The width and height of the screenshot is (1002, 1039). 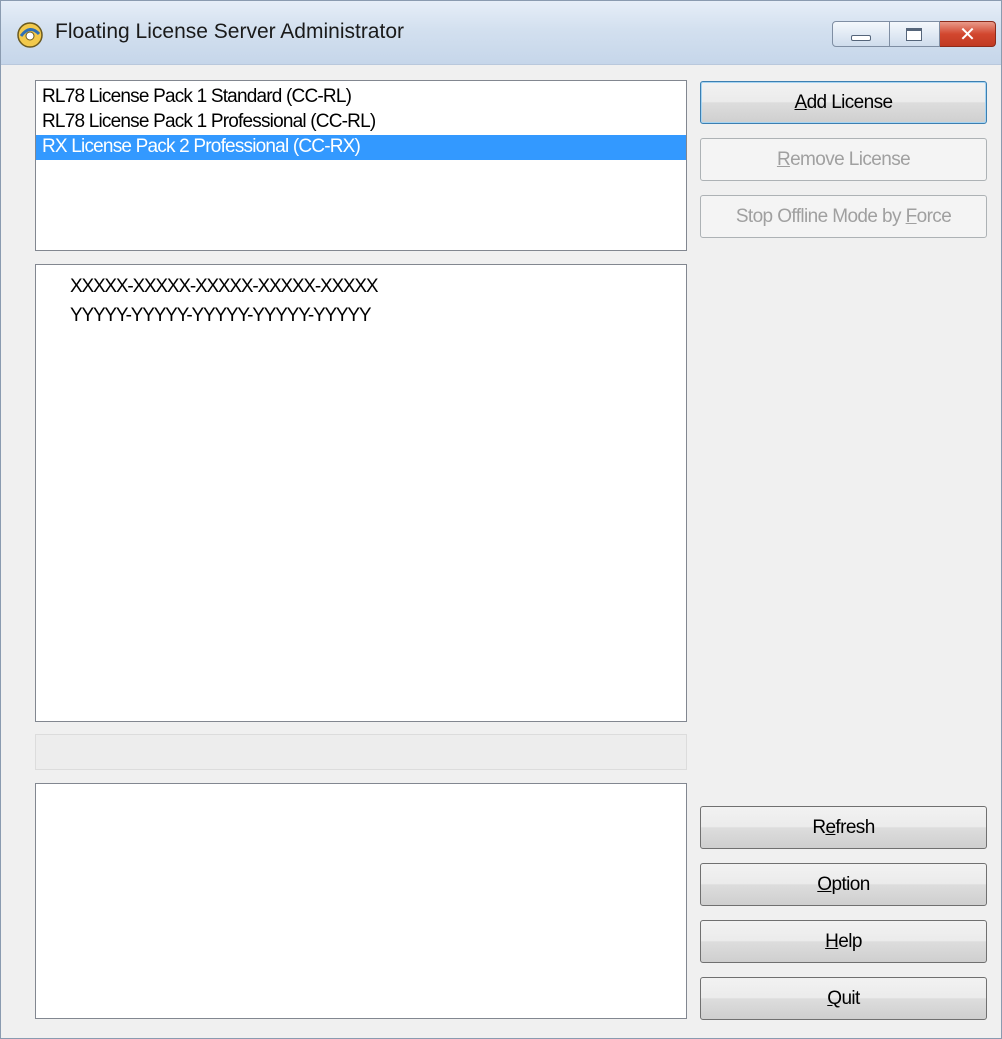 What do you see at coordinates (834, 998) in the screenshot?
I see `quit-mnemonic: Q` at bounding box center [834, 998].